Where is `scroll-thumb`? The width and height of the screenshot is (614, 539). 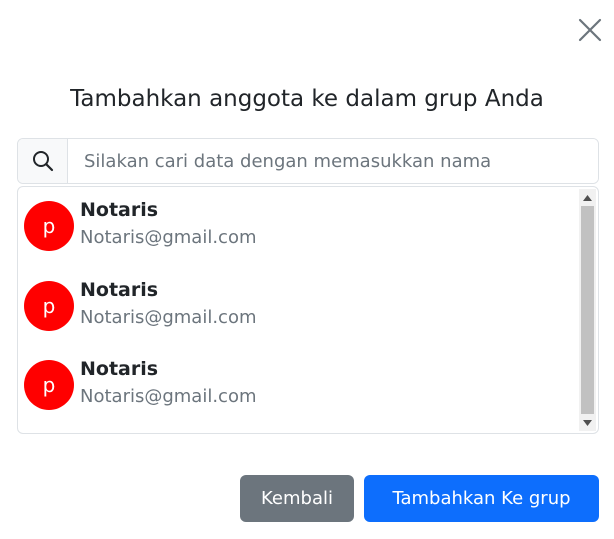 scroll-thumb is located at coordinates (587, 310).